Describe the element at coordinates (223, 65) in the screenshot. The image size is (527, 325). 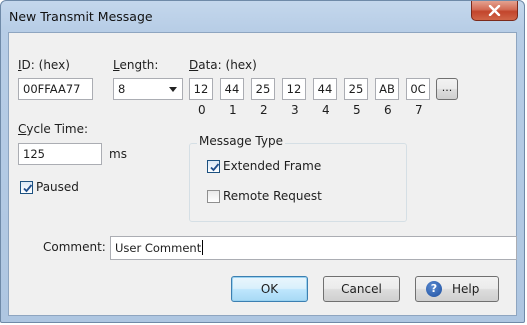
I see `data-label: Data: (hex)` at that location.